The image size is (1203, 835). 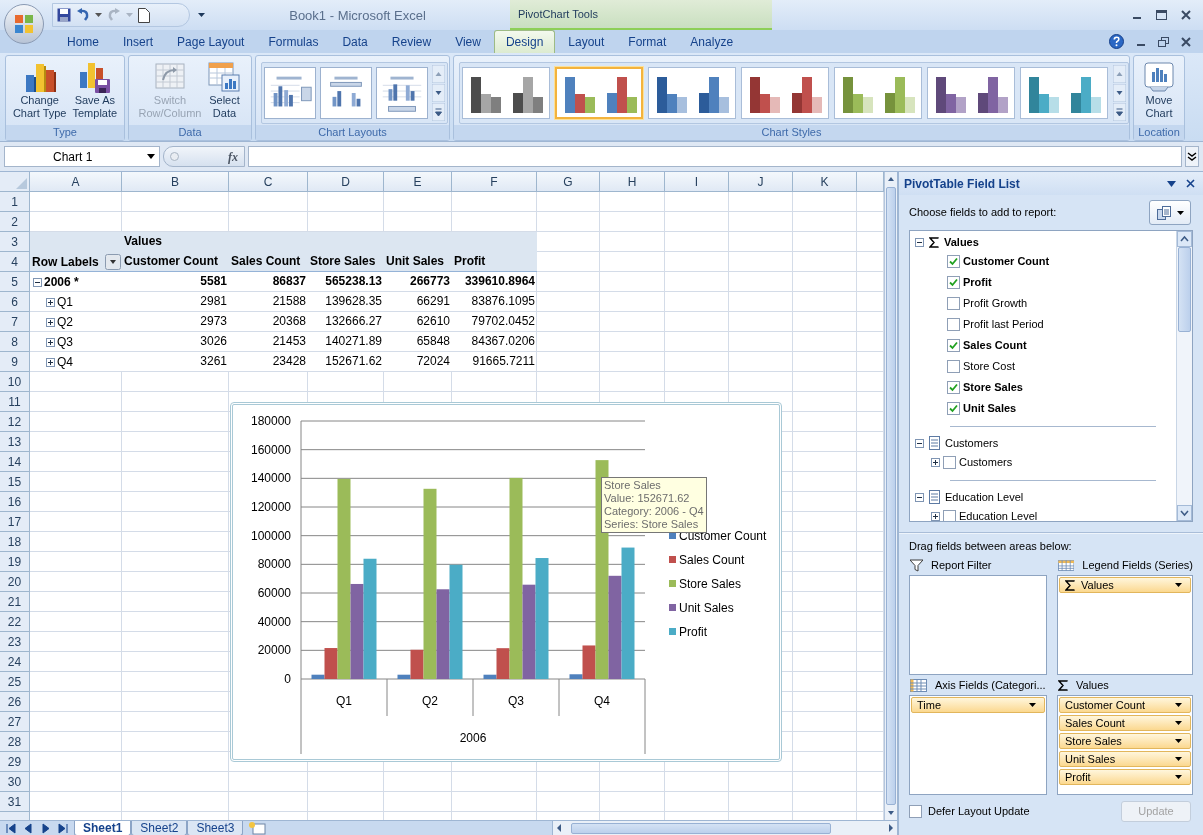 I want to click on row-header: 15, so click(x=15, y=482).